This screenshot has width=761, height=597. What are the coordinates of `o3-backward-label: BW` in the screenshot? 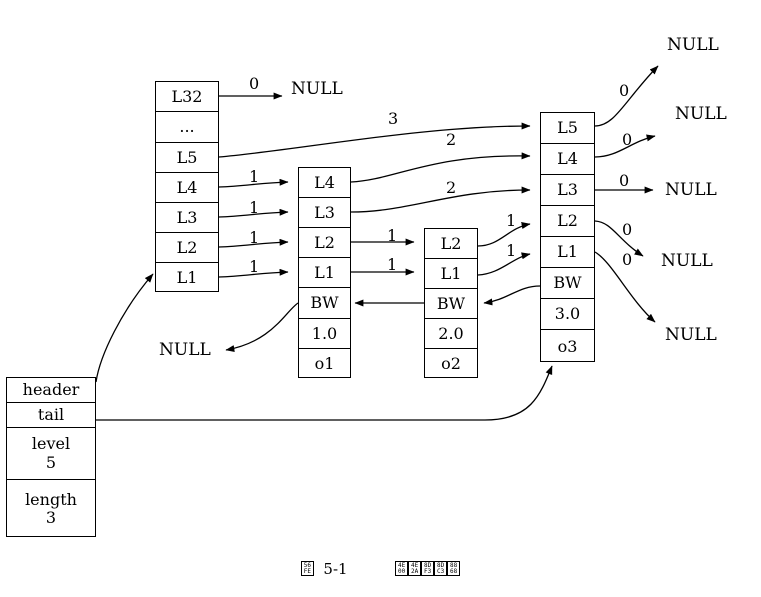 It's located at (567, 282).